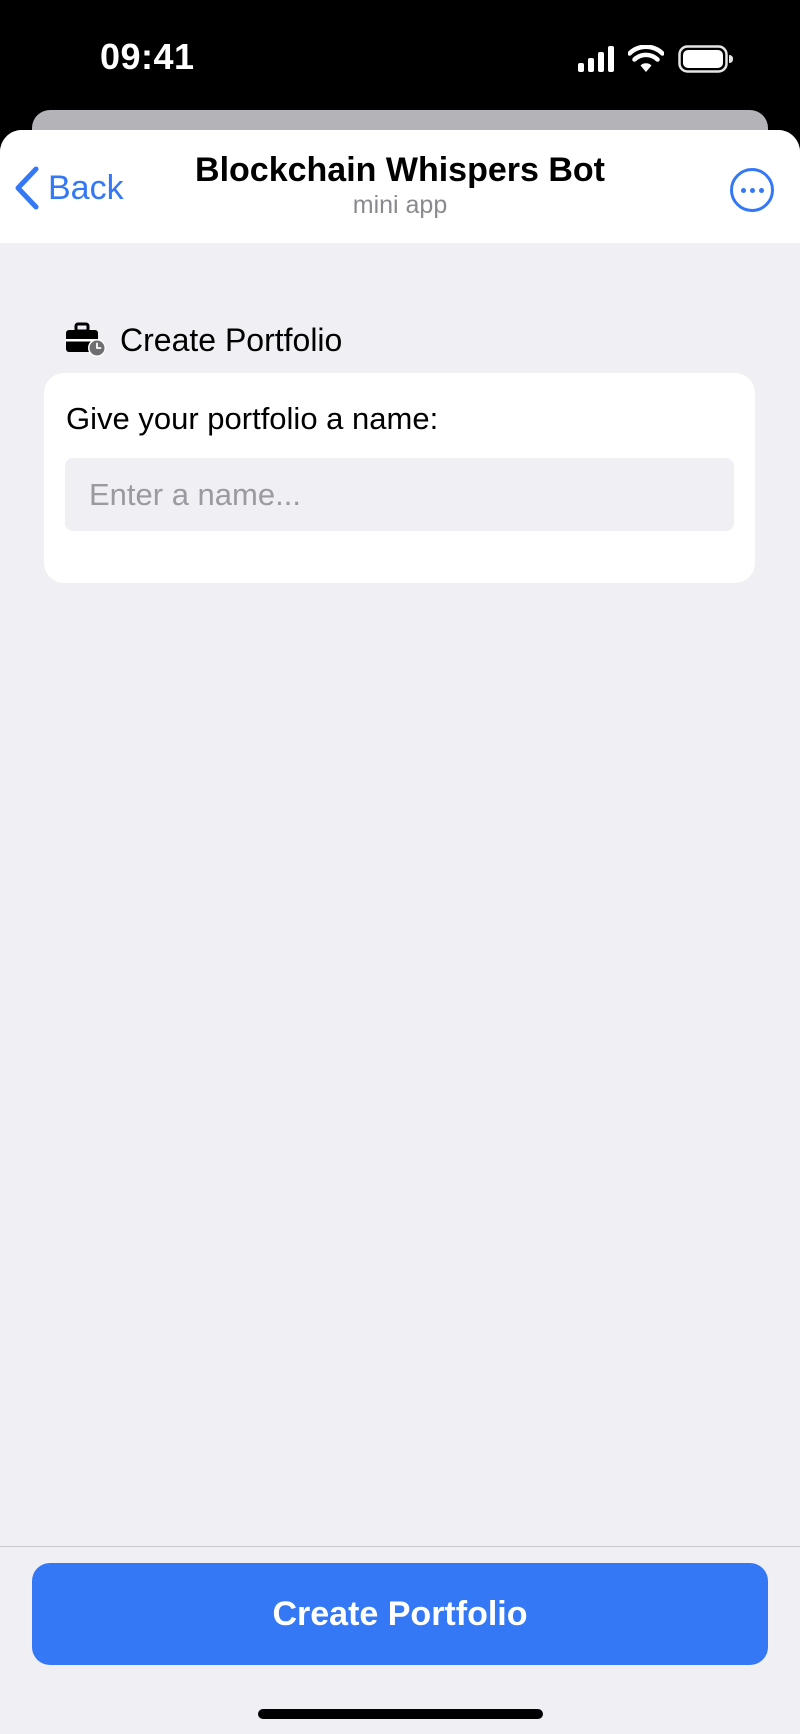 This screenshot has width=800, height=1734. What do you see at coordinates (752, 190) in the screenshot?
I see `more-options-button` at bounding box center [752, 190].